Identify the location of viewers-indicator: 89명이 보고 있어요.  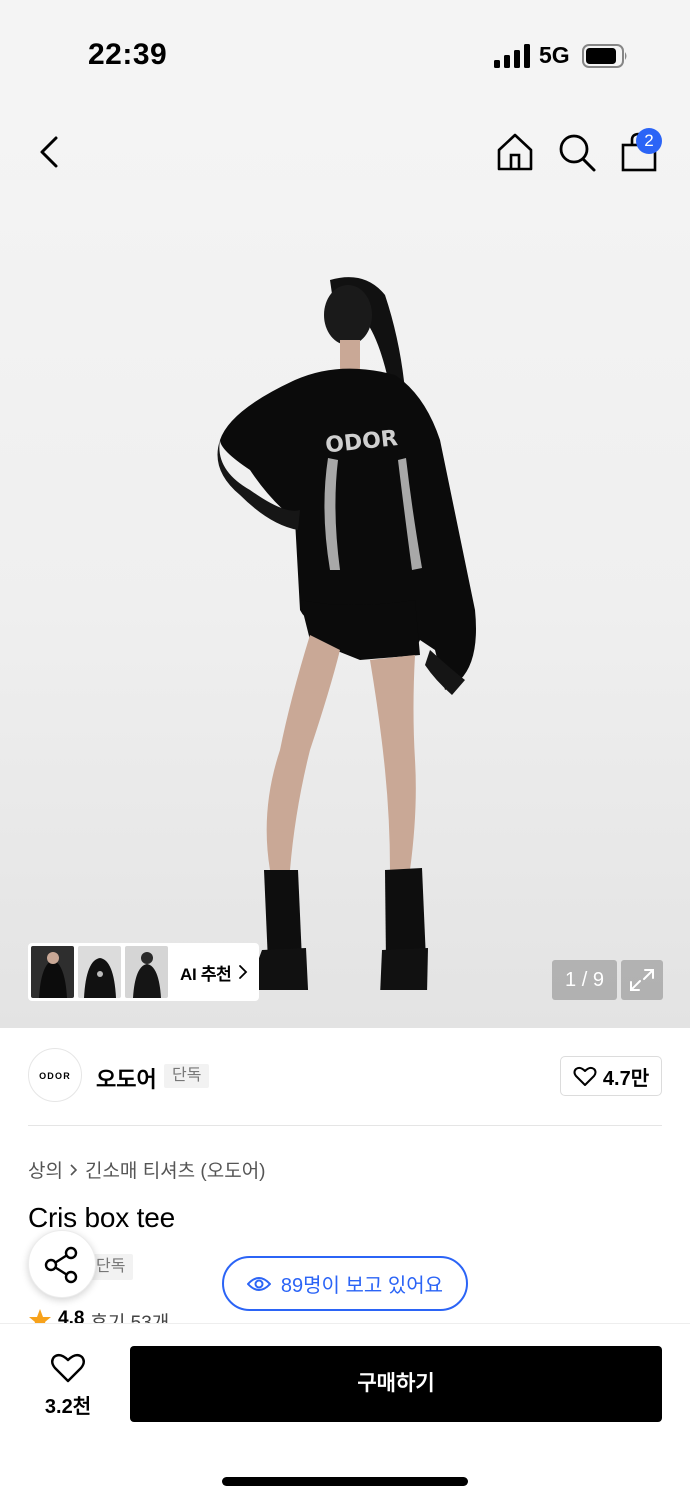
(345, 1283).